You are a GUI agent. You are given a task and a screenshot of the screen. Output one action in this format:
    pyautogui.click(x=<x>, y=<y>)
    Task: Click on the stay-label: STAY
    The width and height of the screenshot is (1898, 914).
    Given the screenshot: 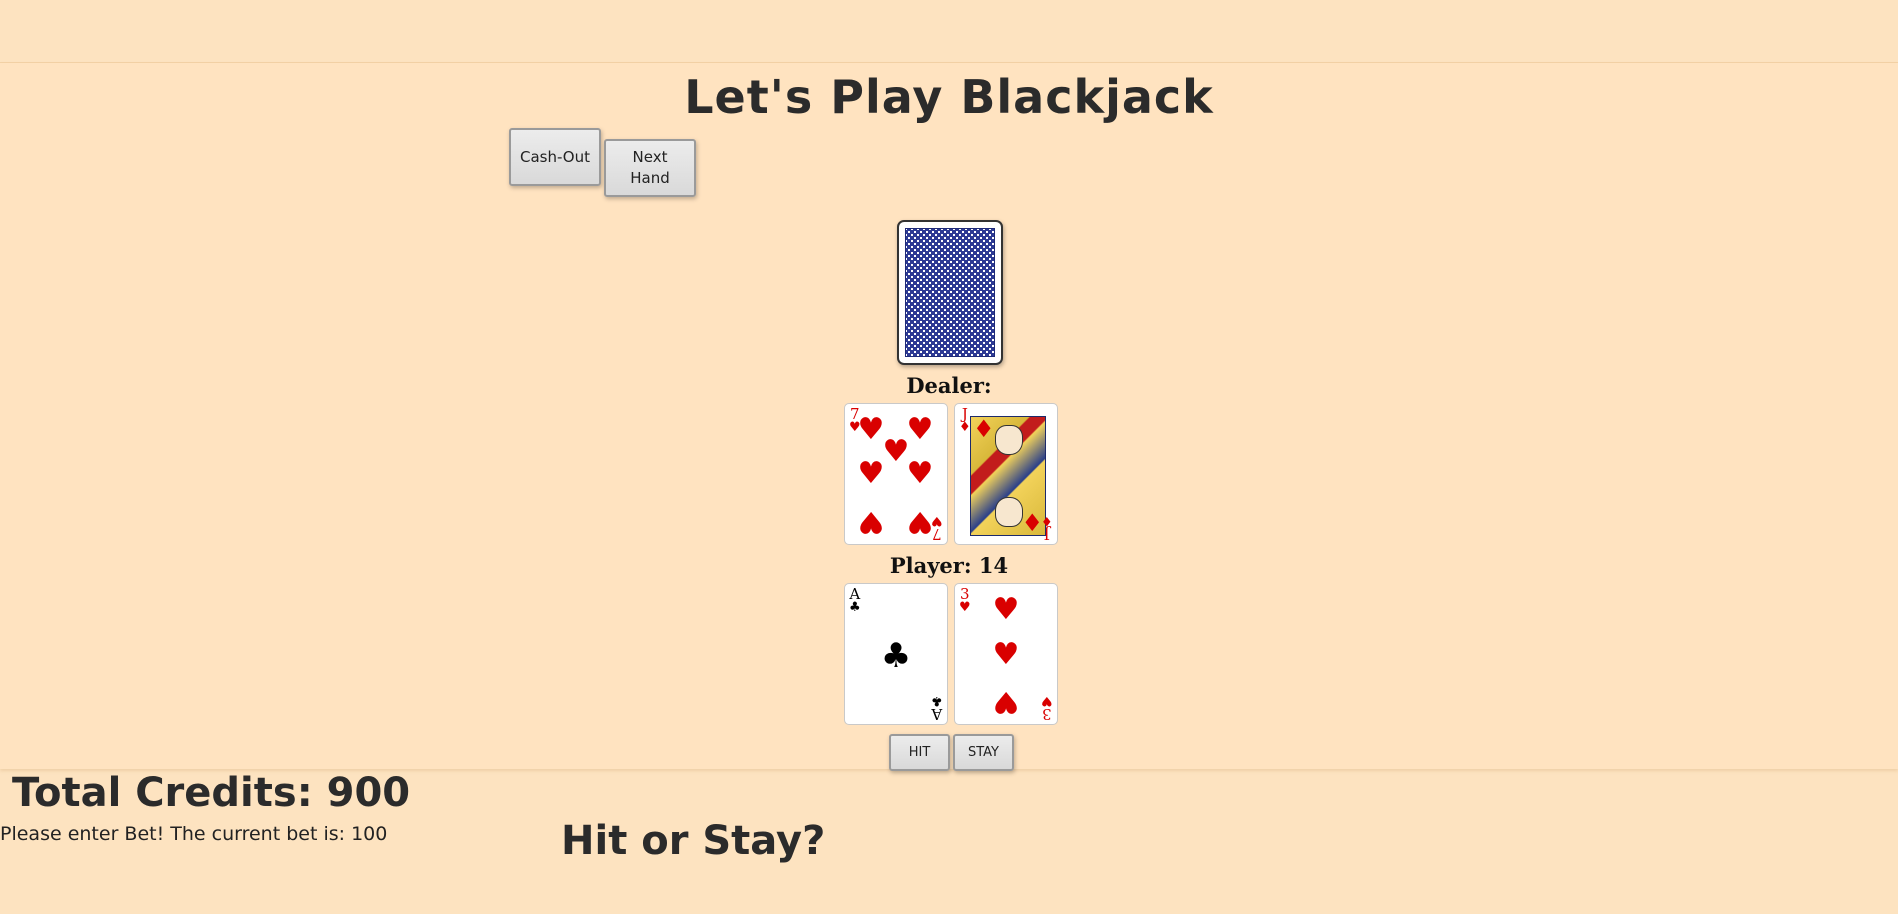 What is the action you would take?
    pyautogui.click(x=983, y=752)
    